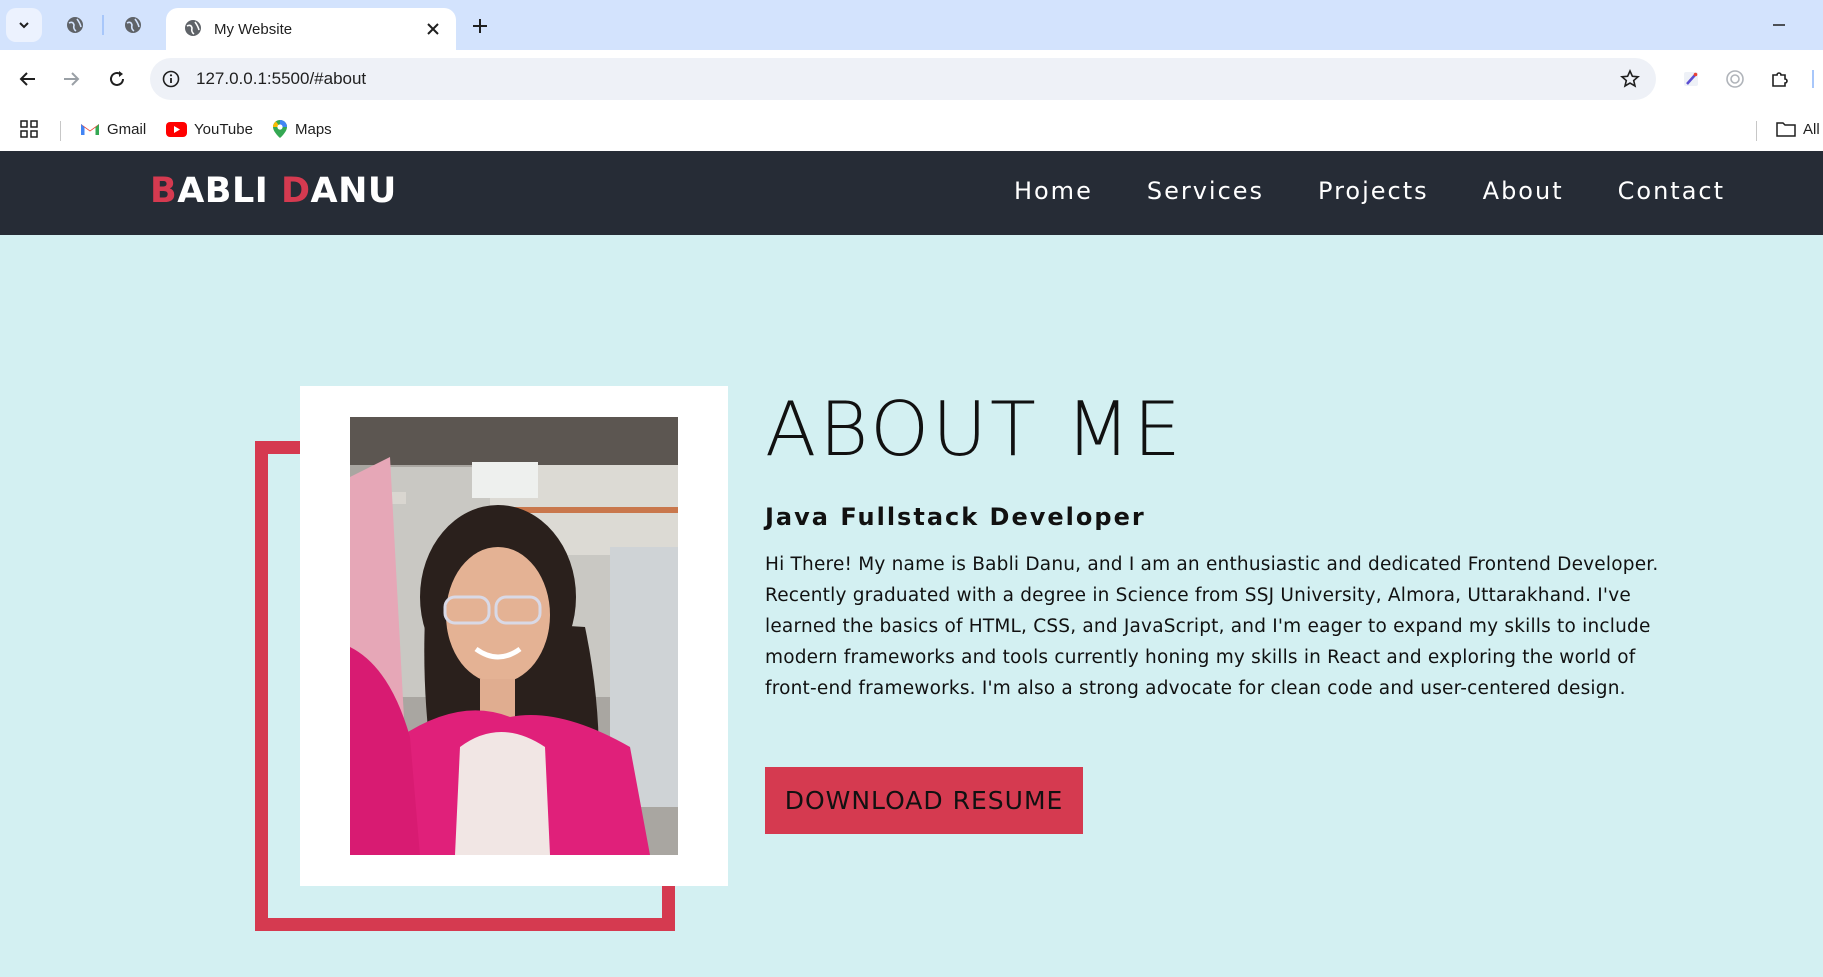 The height and width of the screenshot is (977, 1823). What do you see at coordinates (1811, 129) in the screenshot?
I see `all-bookmarks-label: All` at bounding box center [1811, 129].